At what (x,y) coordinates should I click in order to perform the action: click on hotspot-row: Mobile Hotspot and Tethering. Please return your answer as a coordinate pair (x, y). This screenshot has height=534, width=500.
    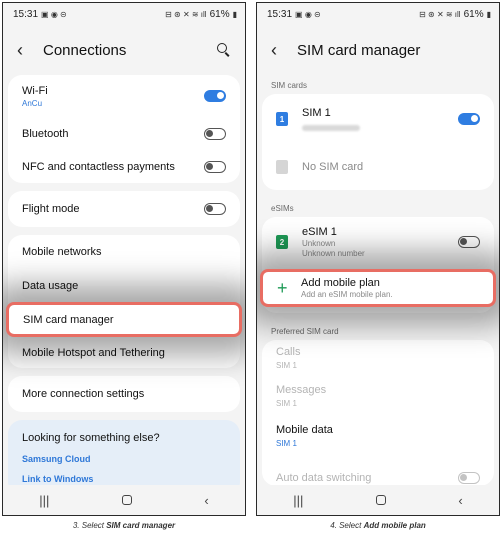
    Looking at the image, I should click on (124, 352).